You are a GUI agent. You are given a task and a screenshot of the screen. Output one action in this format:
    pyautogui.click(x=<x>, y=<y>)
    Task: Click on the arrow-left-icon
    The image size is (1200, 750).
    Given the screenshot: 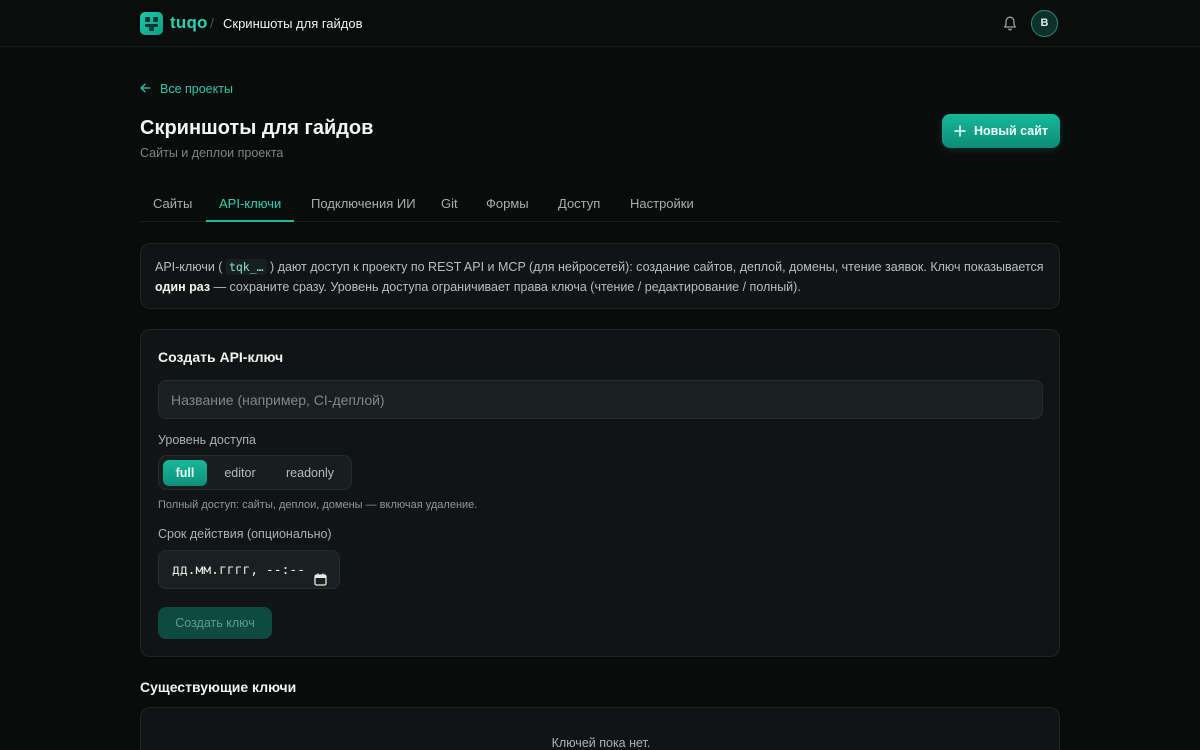 What is the action you would take?
    pyautogui.click(x=147, y=89)
    